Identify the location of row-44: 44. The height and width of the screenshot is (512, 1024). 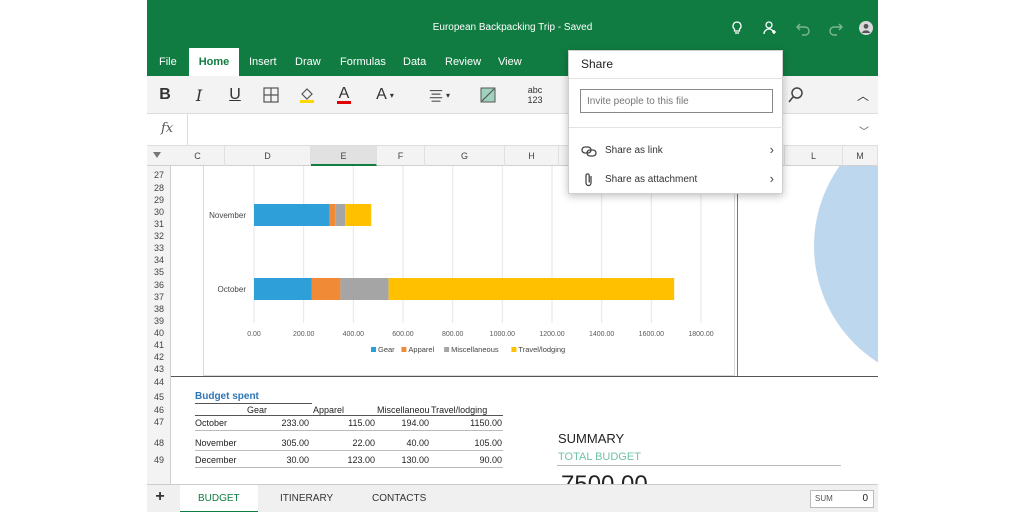
(159, 382).